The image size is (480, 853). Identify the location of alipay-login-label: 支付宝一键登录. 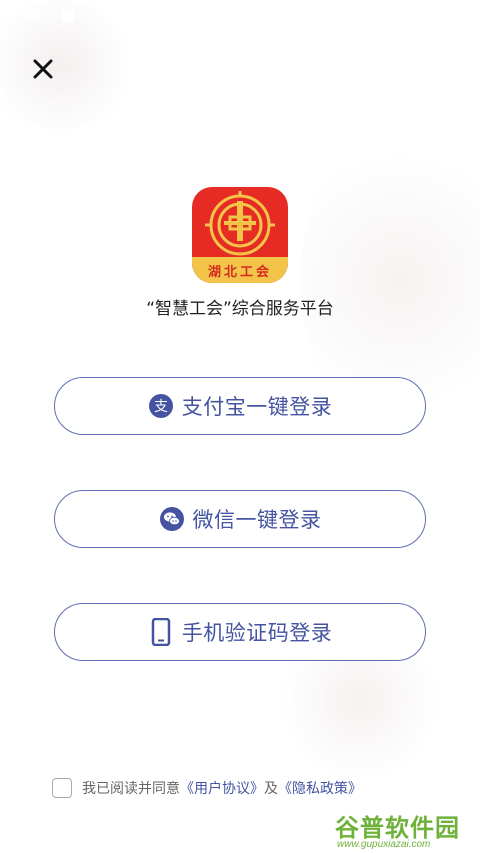
(257, 407).